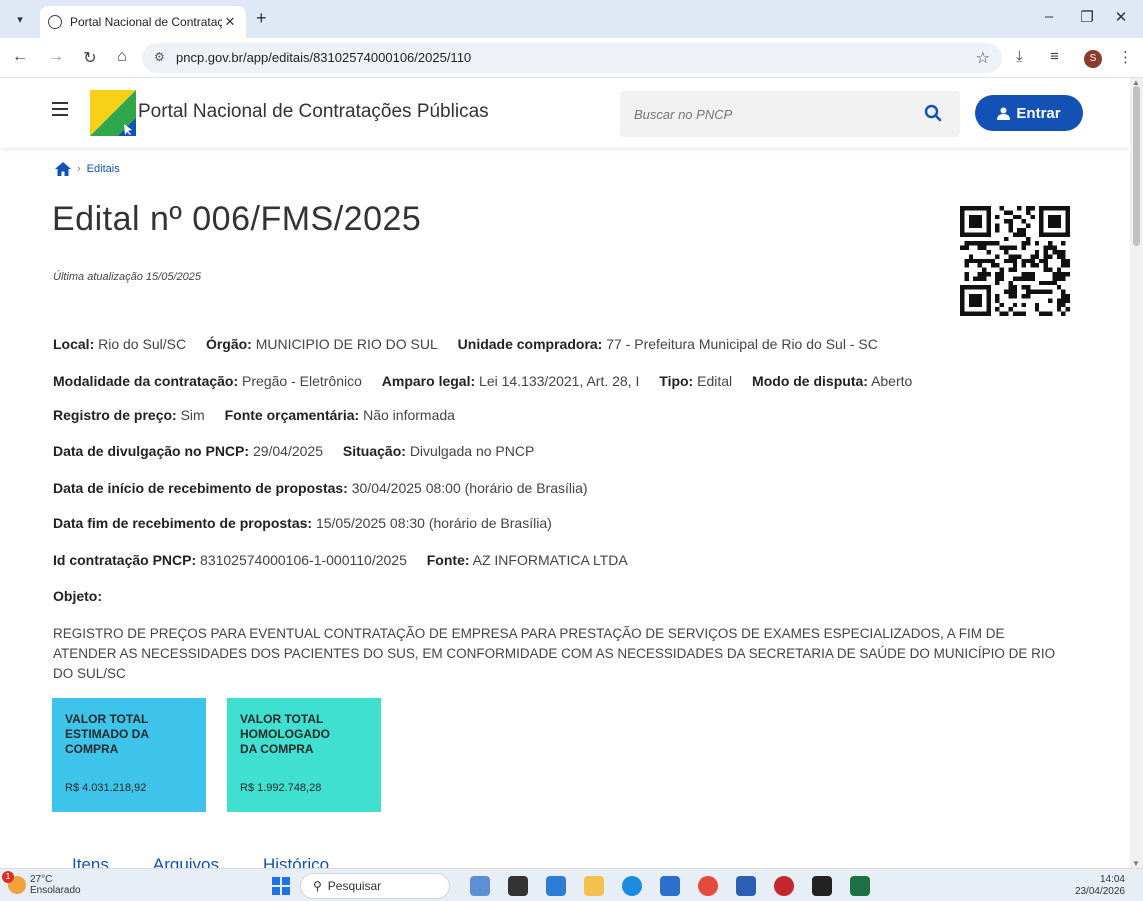 Image resolution: width=1143 pixels, height=901 pixels. I want to click on clock-date: 23/04/2026, so click(1099, 891).